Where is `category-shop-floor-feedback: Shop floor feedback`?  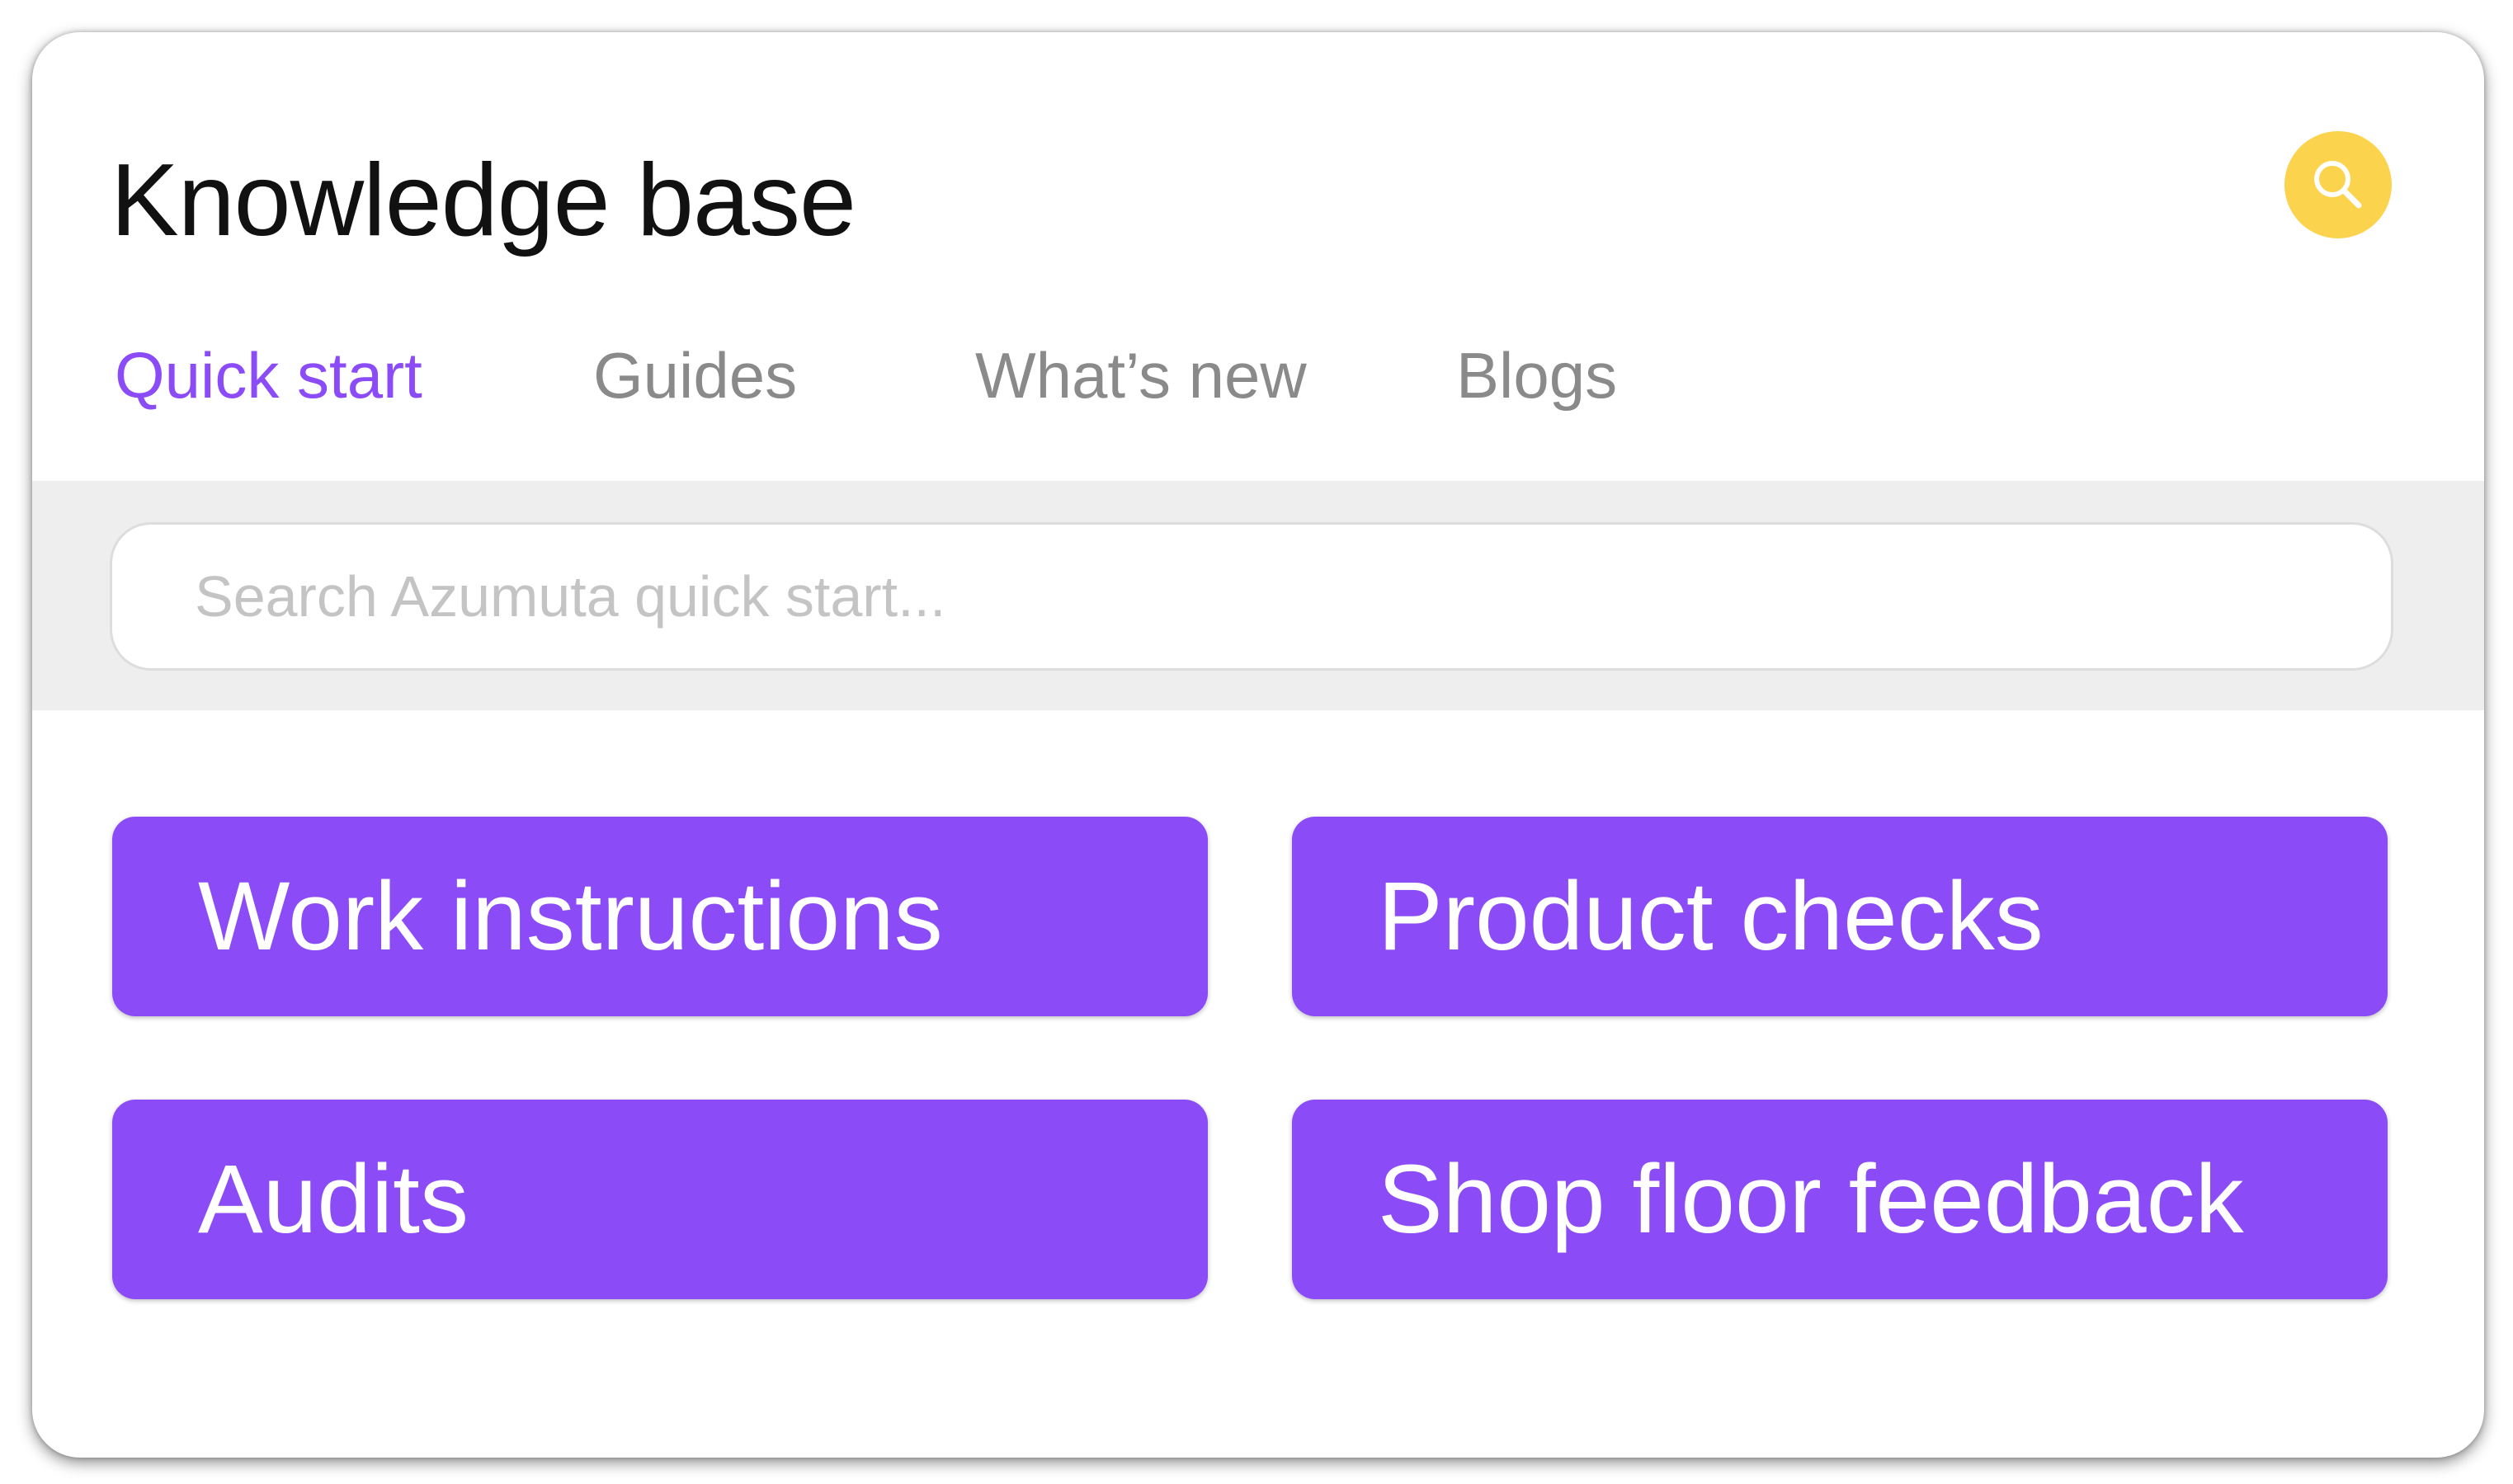 category-shop-floor-feedback: Shop floor feedback is located at coordinates (1840, 1199).